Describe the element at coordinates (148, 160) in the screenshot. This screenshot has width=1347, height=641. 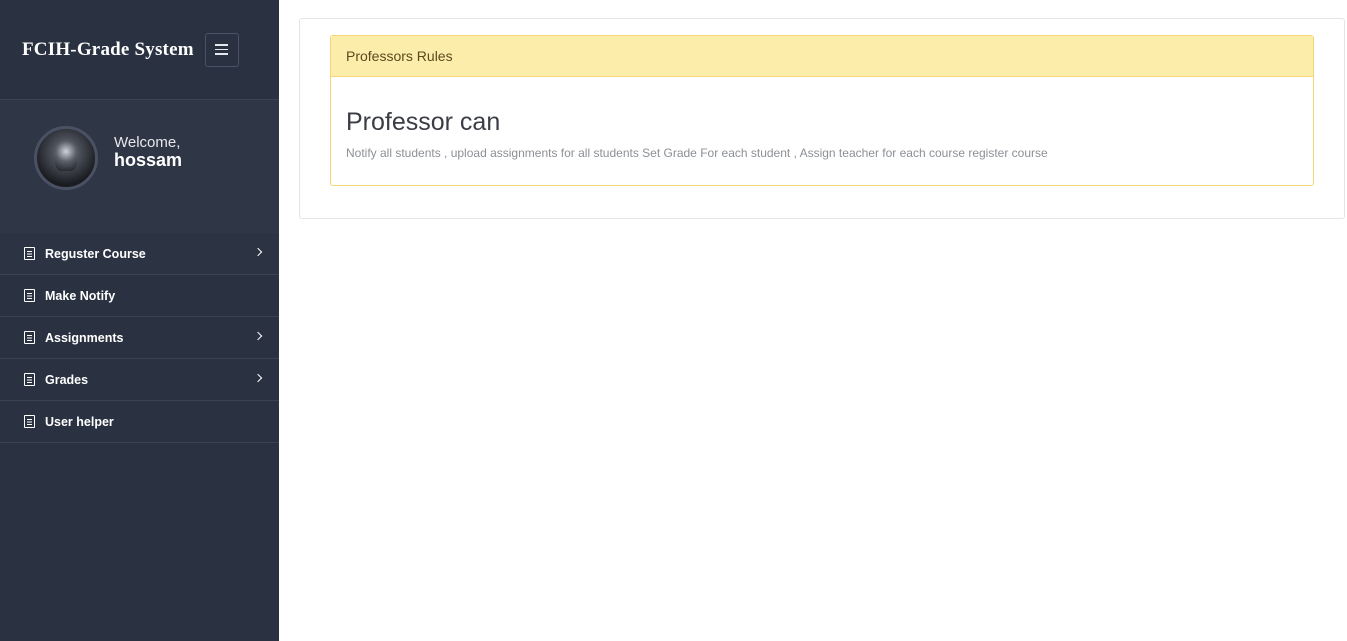
I see `welcome-username: hossam` at that location.